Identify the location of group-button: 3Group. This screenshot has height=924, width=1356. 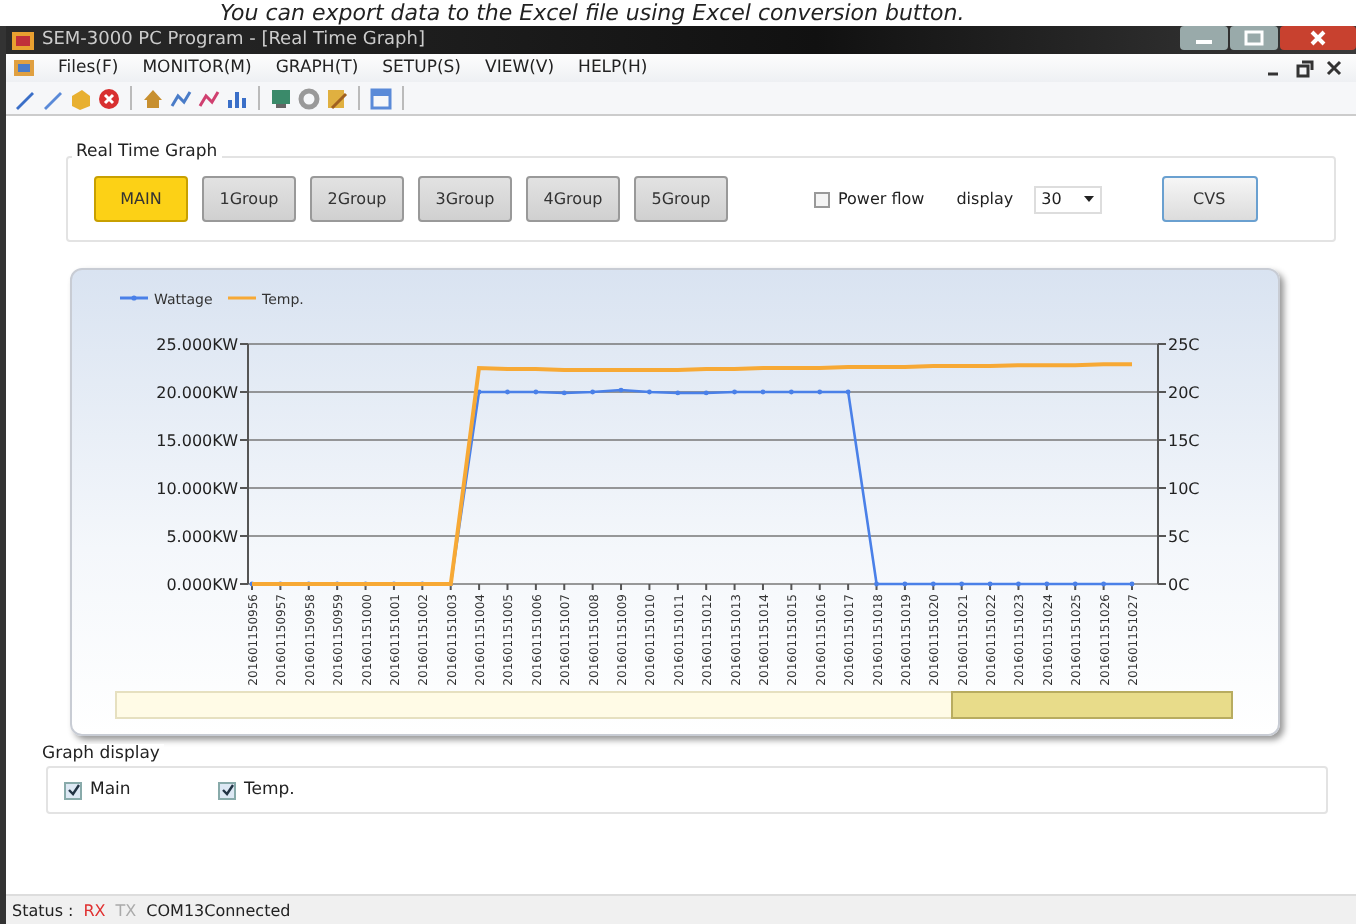
(465, 199).